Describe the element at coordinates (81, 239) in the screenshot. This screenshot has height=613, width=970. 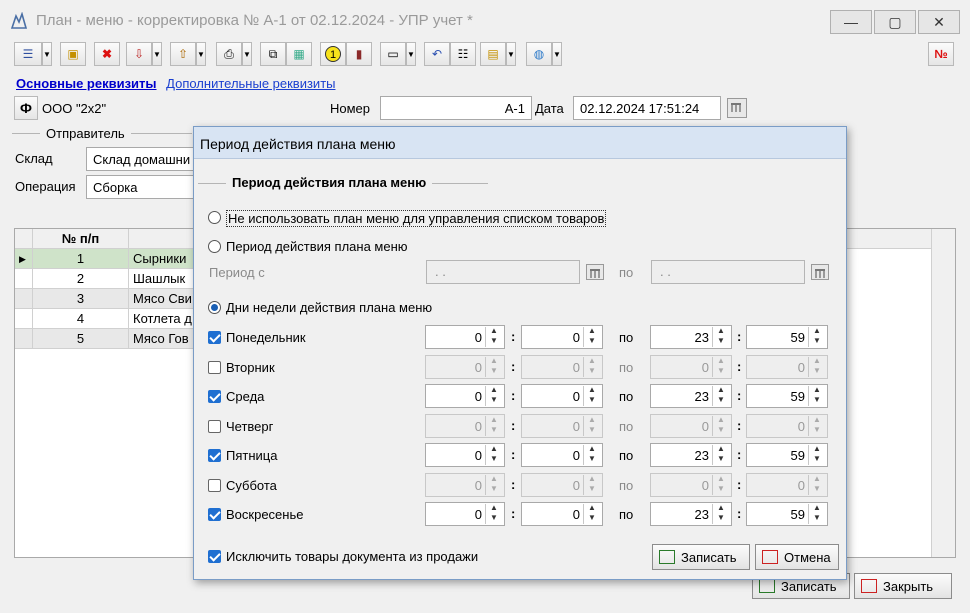
I see `col-number-header: № п/п` at that location.